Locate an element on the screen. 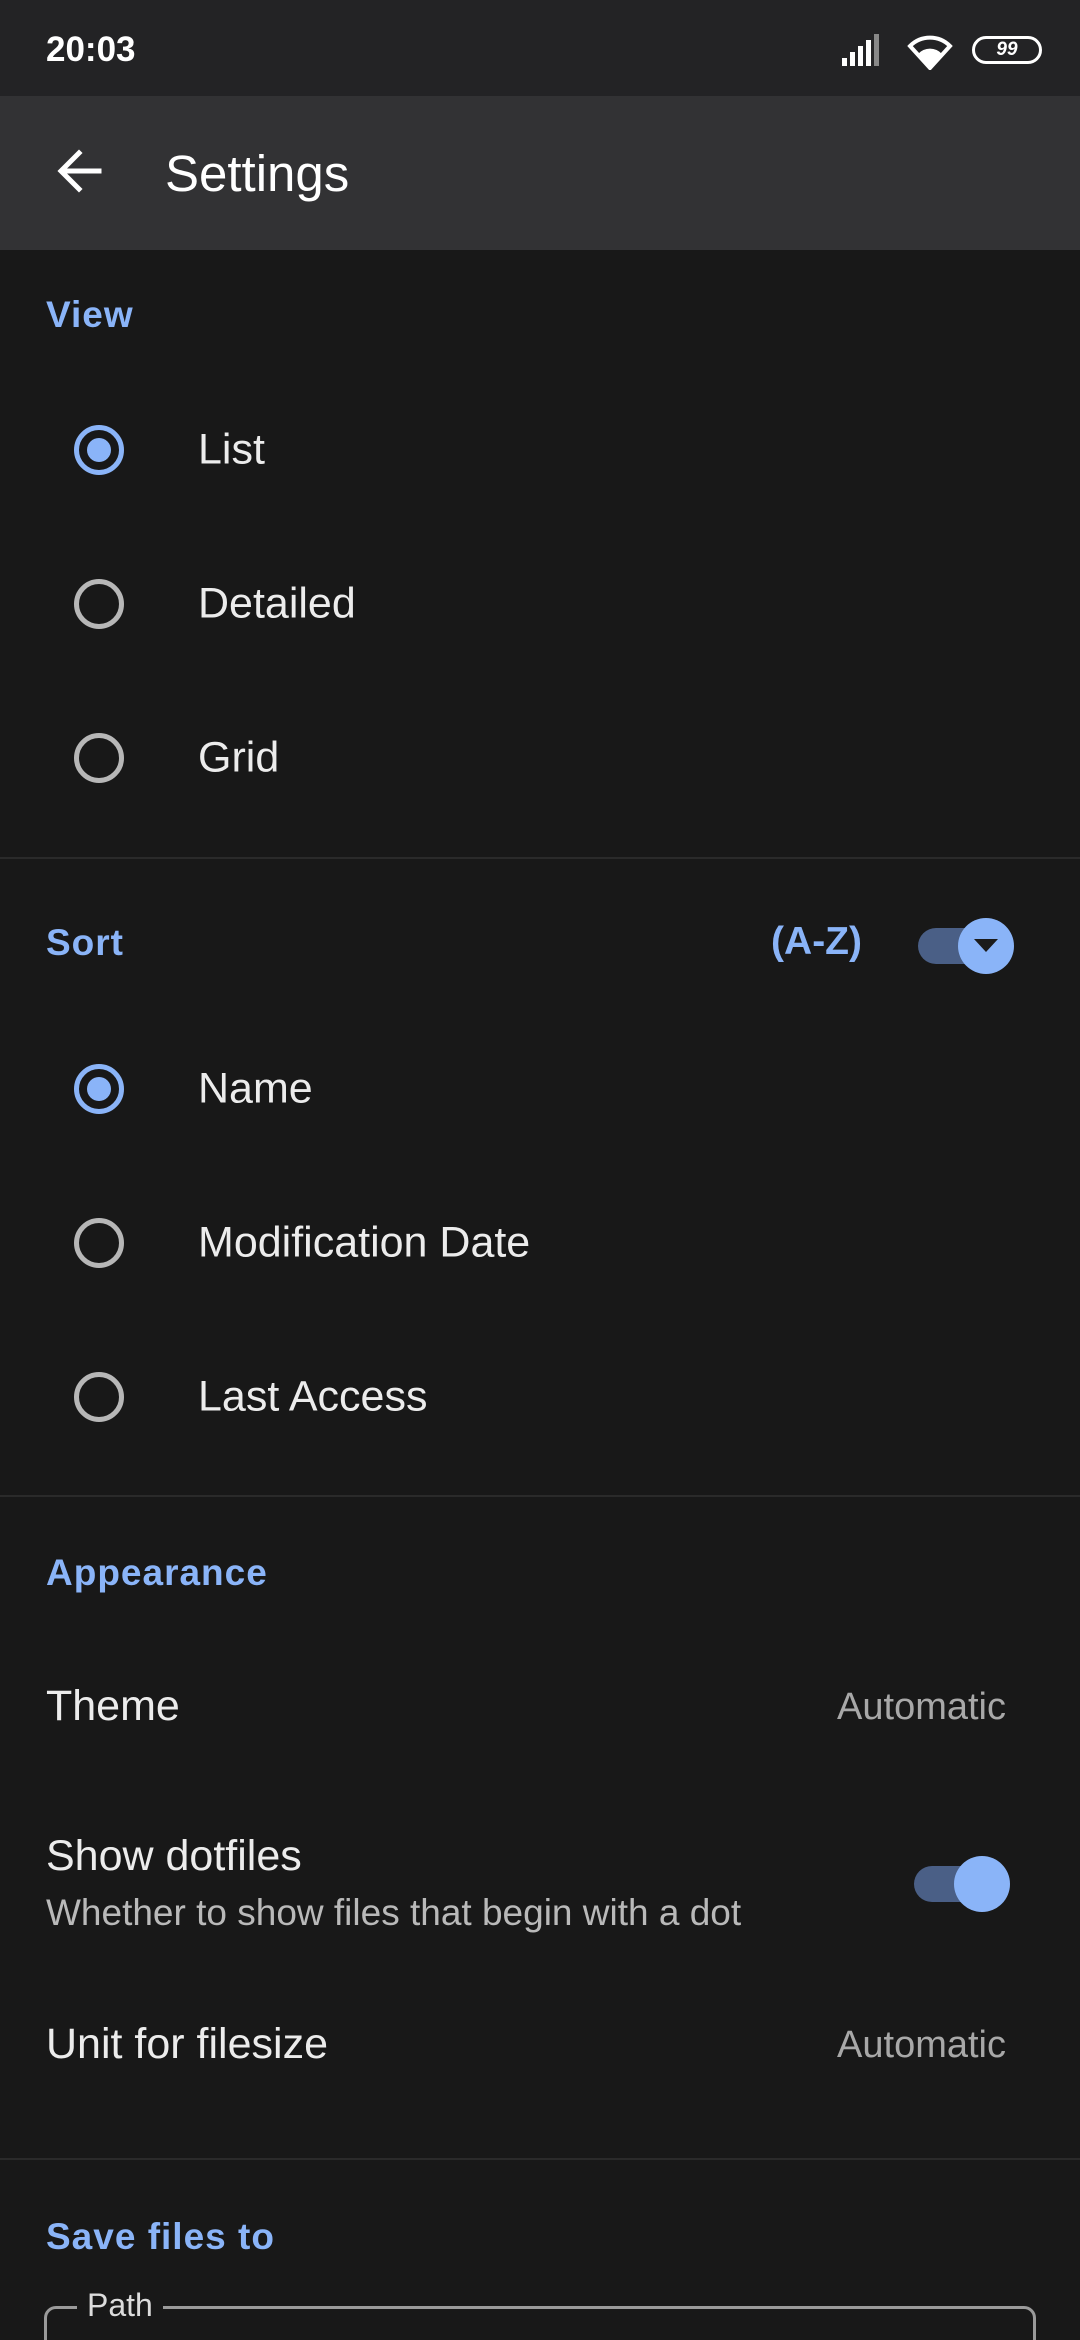 Image resolution: width=1080 pixels, height=2340 pixels. section-header-appearance: Appearance is located at coordinates (157, 1572).